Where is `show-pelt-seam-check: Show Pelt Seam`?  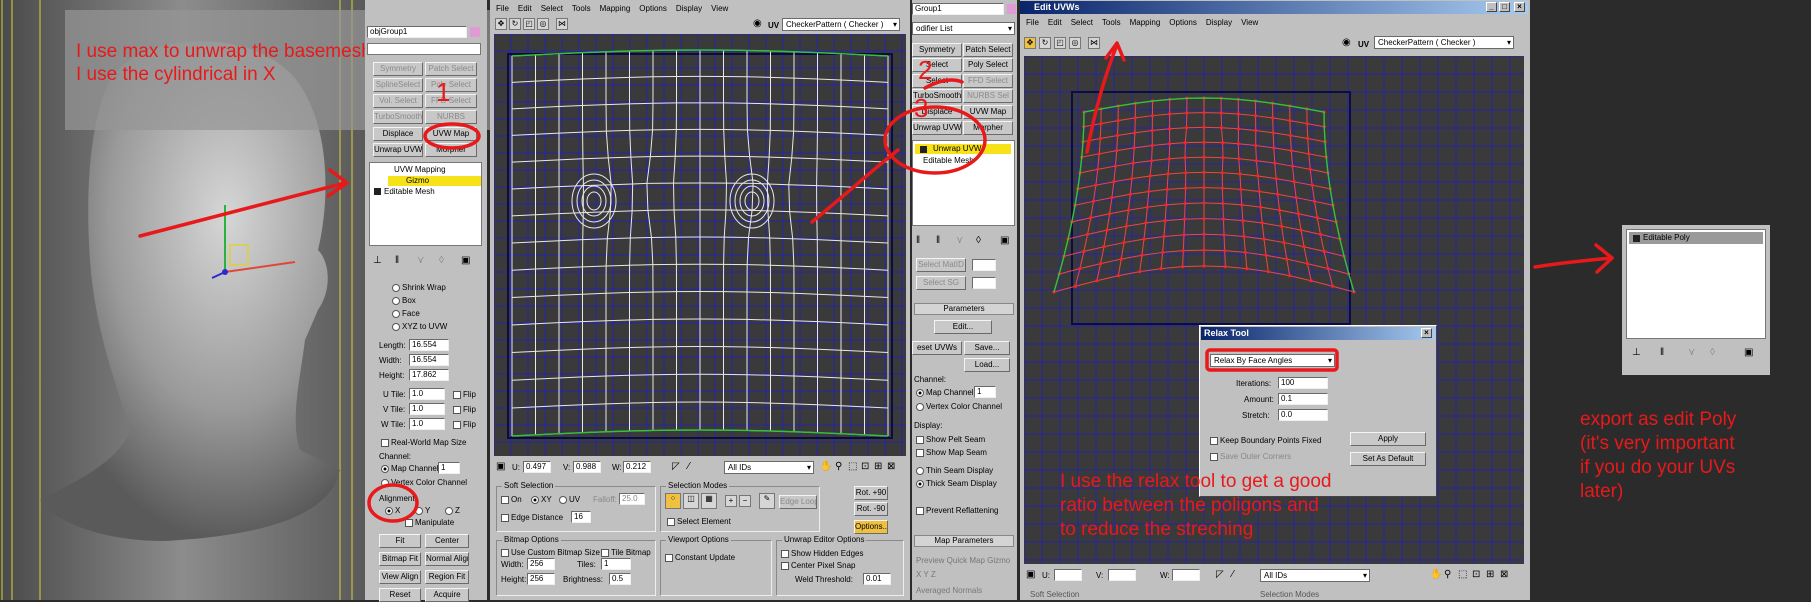 show-pelt-seam-check: Show Pelt Seam is located at coordinates (950, 440).